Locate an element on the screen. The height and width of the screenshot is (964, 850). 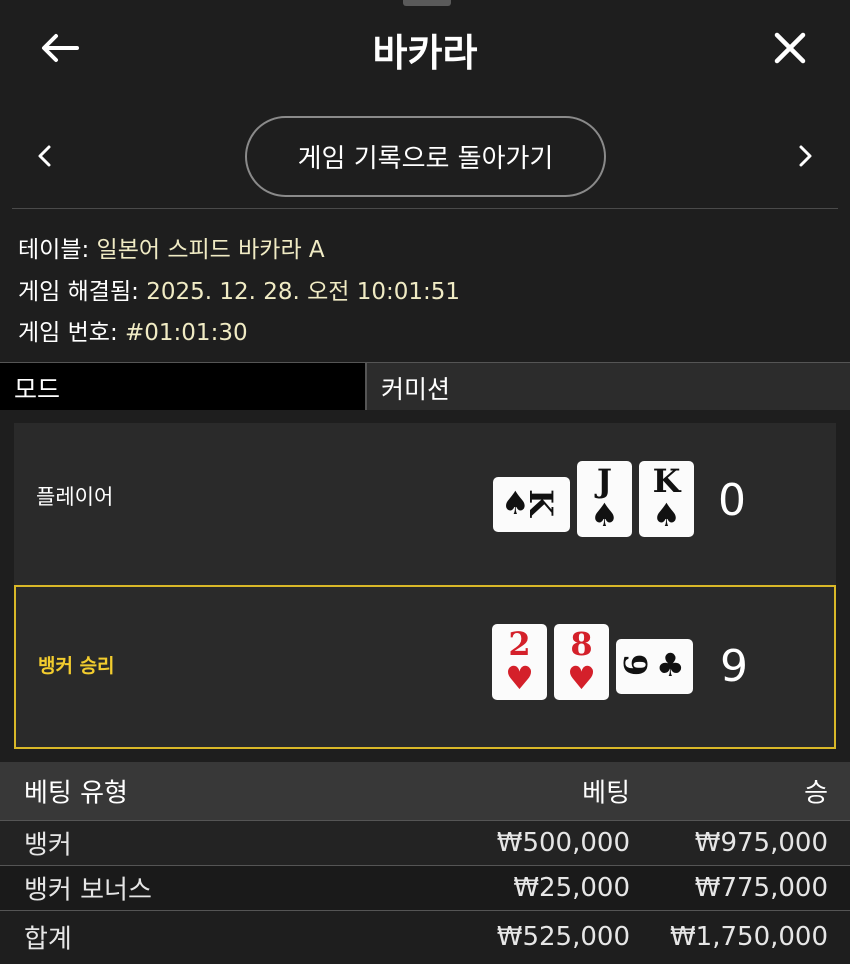
game-navigation: 게임 기록으로 돌아가기 is located at coordinates (425, 157).